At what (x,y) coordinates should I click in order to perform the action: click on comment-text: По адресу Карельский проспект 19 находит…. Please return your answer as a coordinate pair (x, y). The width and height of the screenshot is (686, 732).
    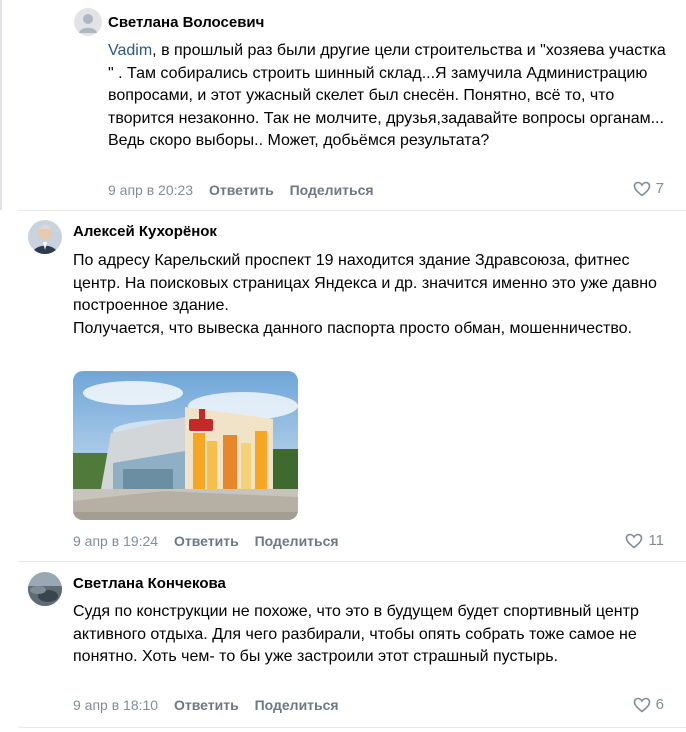
    Looking at the image, I should click on (365, 294).